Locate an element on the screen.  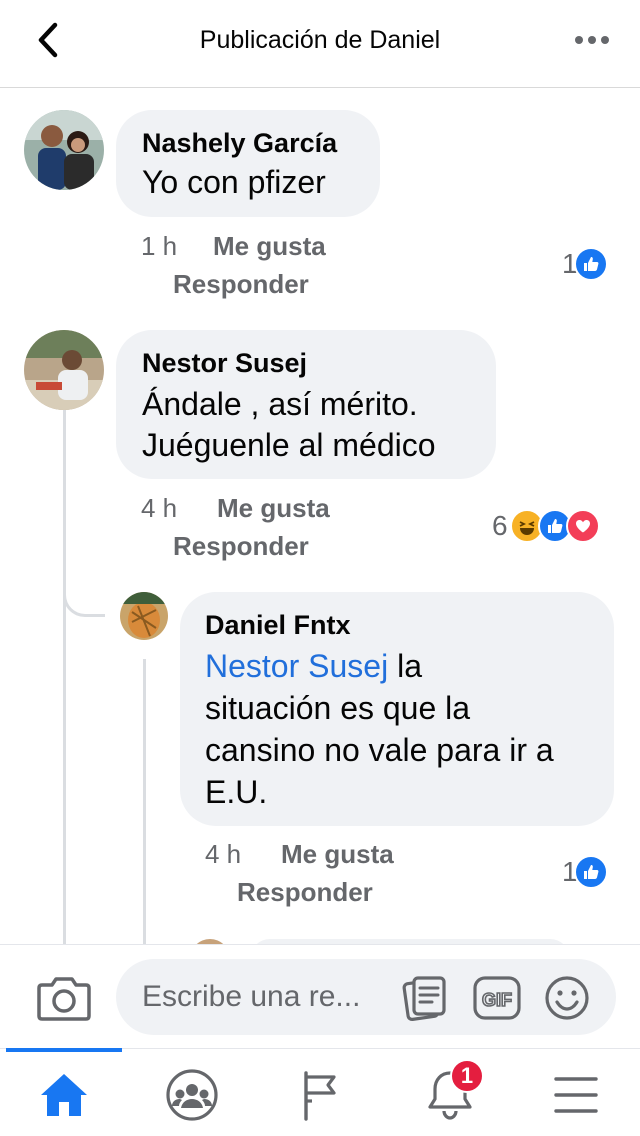
gif-button: GIF is located at coordinates (497, 998).